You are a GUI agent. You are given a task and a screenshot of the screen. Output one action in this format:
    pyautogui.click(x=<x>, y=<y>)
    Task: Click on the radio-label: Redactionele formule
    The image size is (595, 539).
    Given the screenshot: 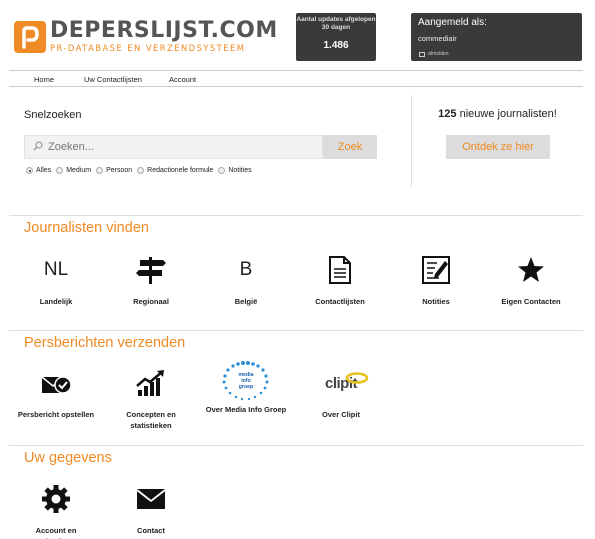 What is the action you would take?
    pyautogui.click(x=180, y=170)
    